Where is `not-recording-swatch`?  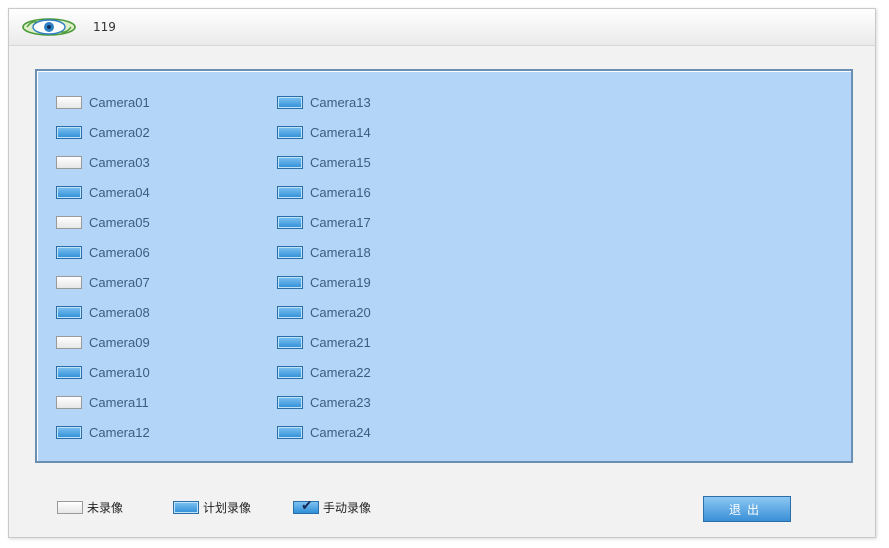 not-recording-swatch is located at coordinates (70, 507).